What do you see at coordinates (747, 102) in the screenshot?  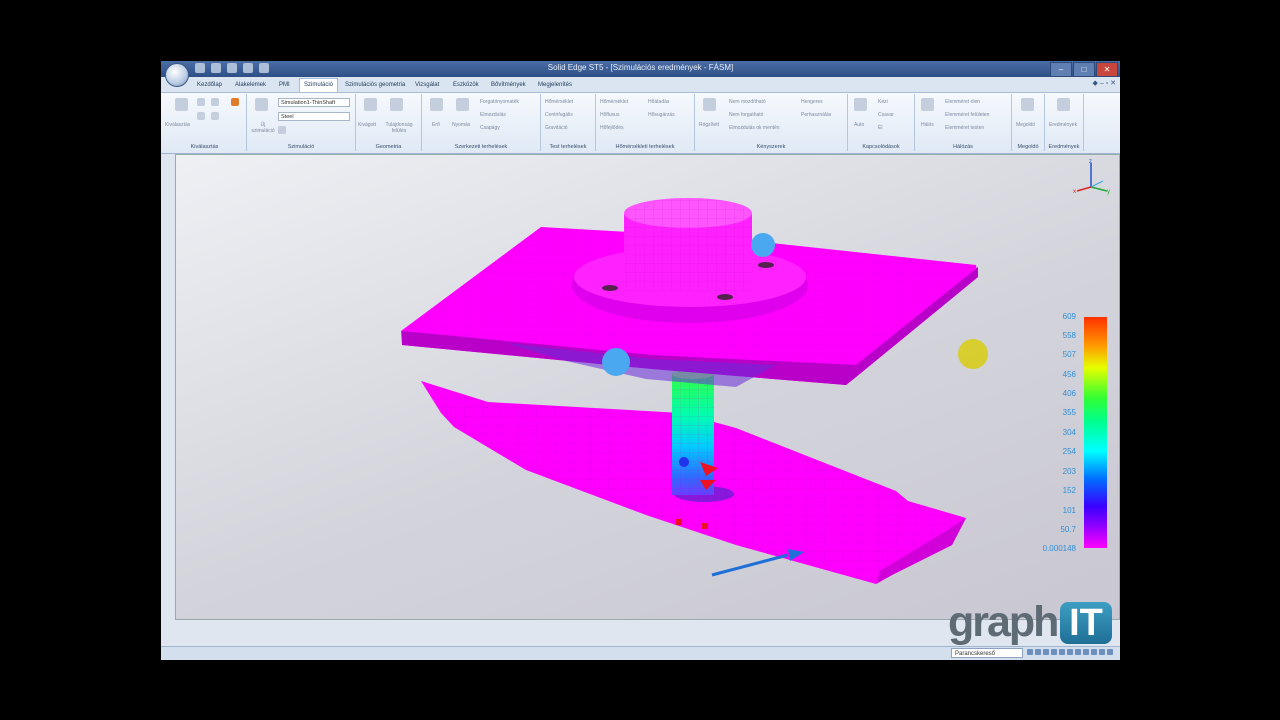 I see `no-translation-button: Nem mozdítható` at bounding box center [747, 102].